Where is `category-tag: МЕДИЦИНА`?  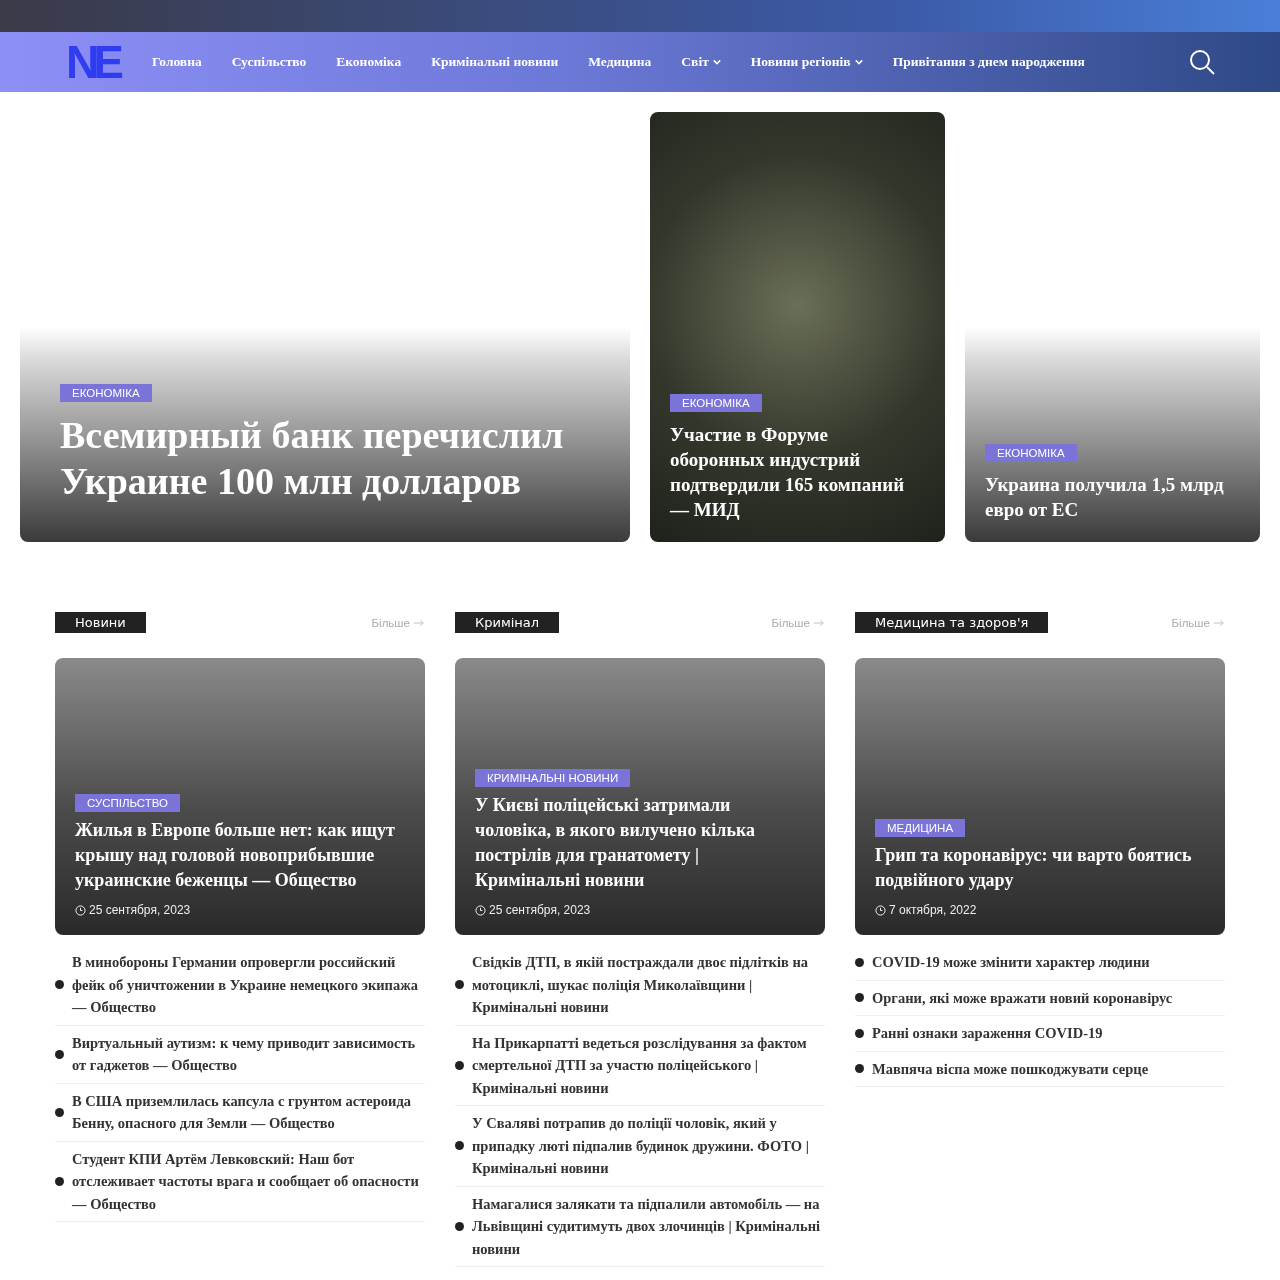
category-tag: МЕДИЦИНА is located at coordinates (920, 828).